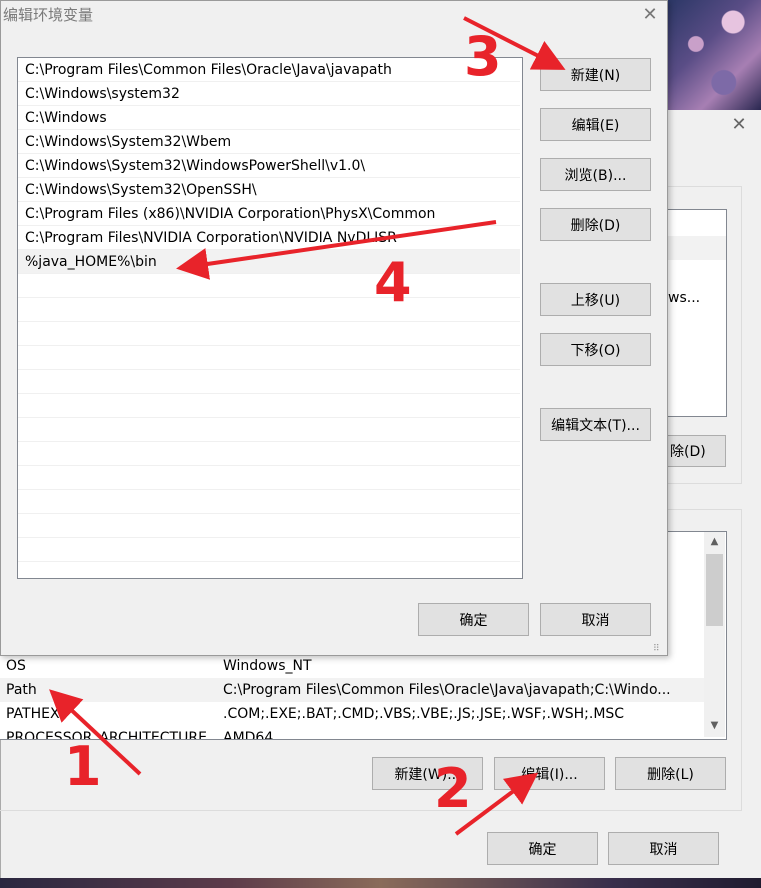 Image resolution: width=761 pixels, height=888 pixels. Describe the element at coordinates (483, 56) in the screenshot. I see `annotation-number-3: 3` at that location.